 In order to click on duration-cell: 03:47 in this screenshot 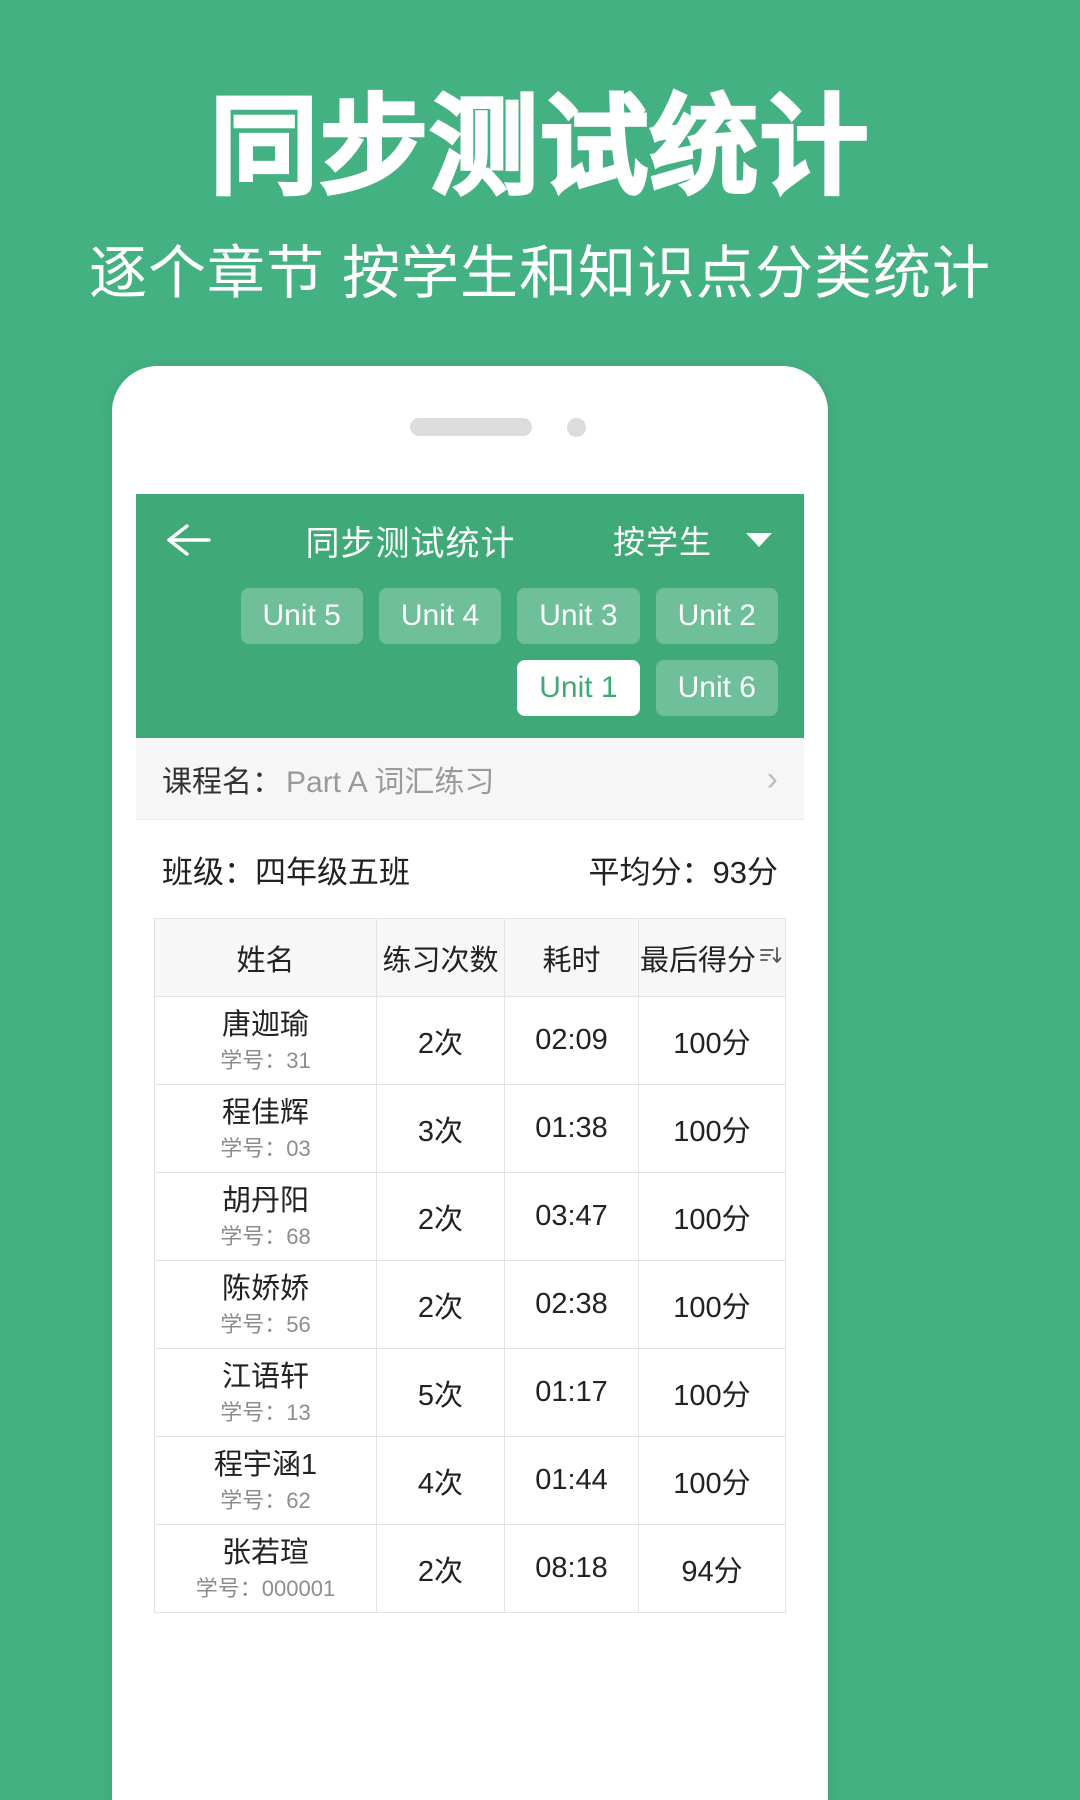, I will do `click(572, 1216)`.